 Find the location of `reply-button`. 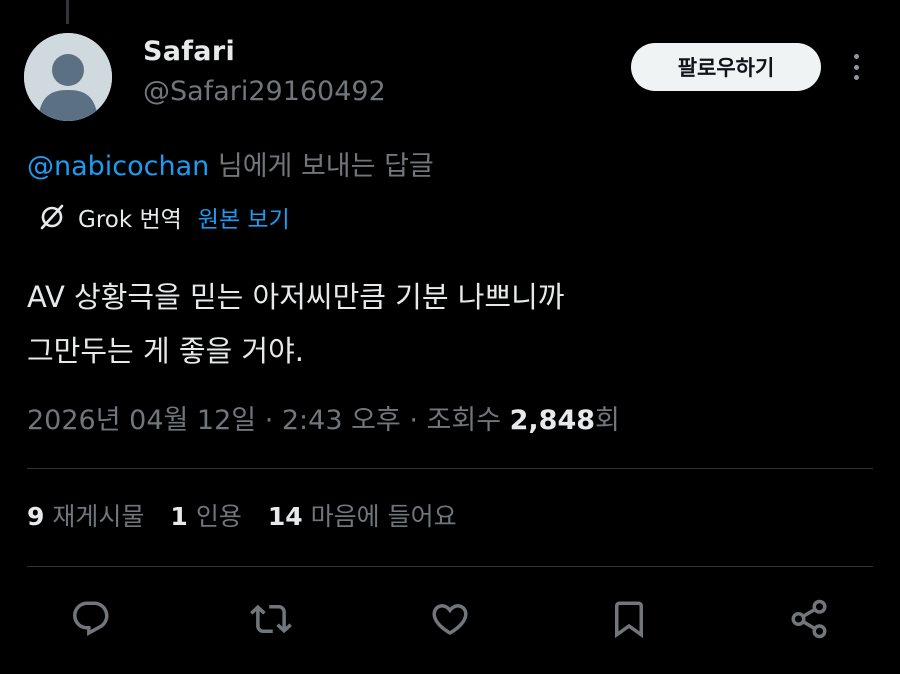

reply-button is located at coordinates (91, 619).